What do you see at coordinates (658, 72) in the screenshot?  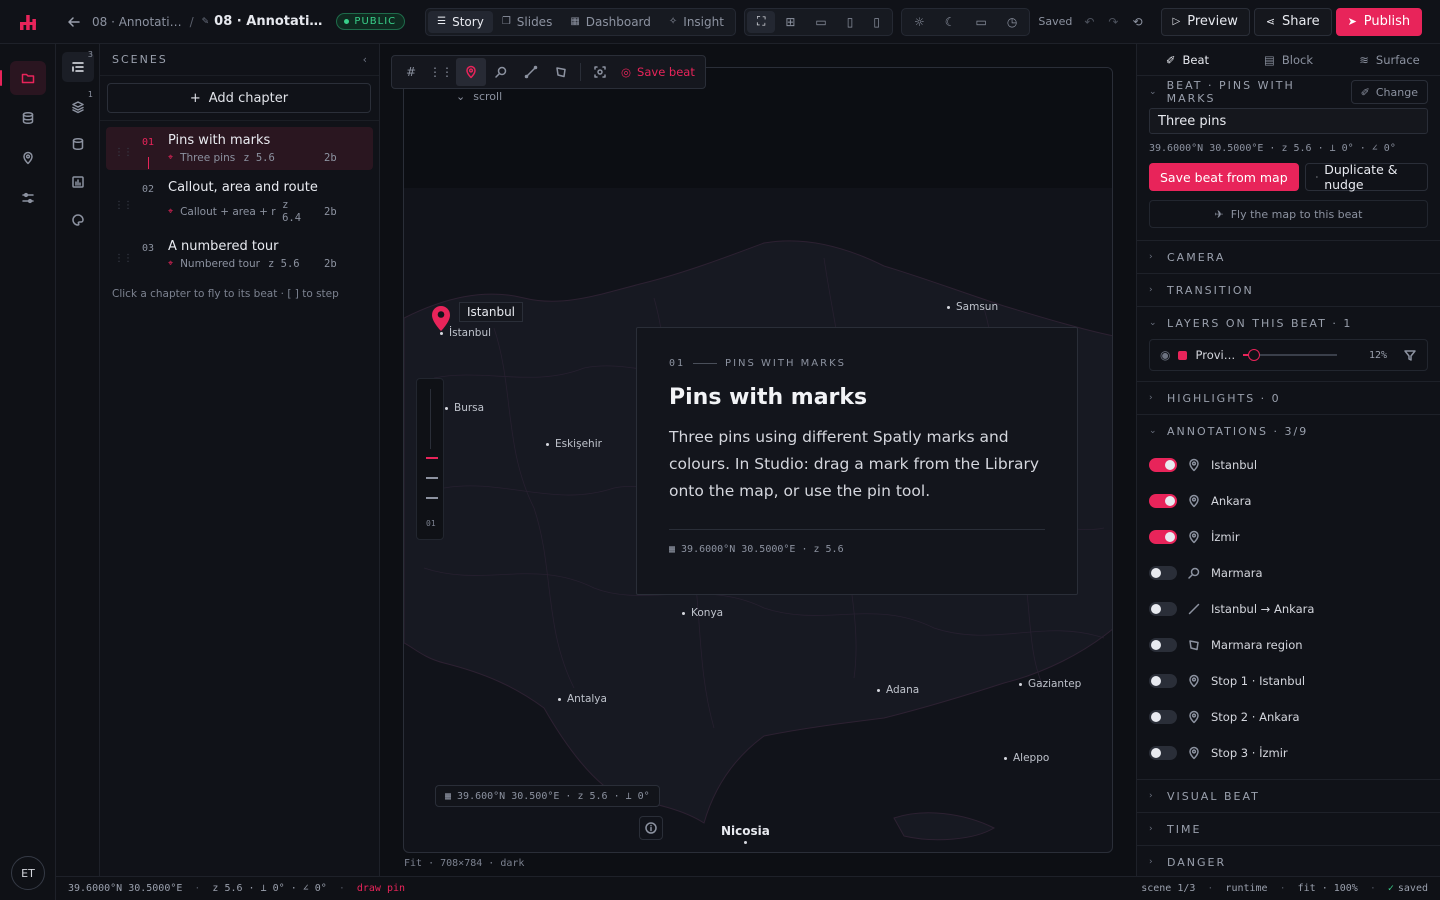 I see `save-beat-button: ◎ Save beat` at bounding box center [658, 72].